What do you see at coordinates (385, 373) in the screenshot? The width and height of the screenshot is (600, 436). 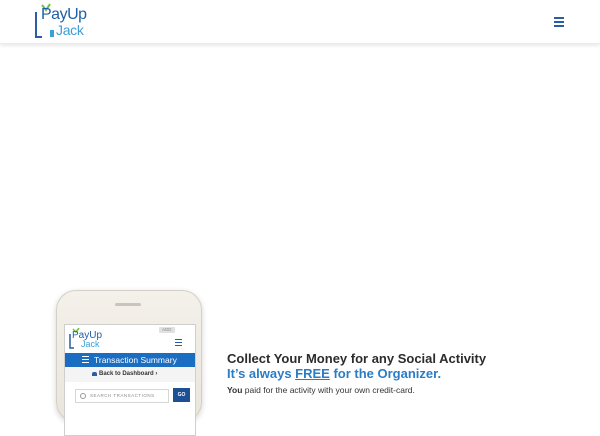 I see `subline-post: for the Organizer.` at bounding box center [385, 373].